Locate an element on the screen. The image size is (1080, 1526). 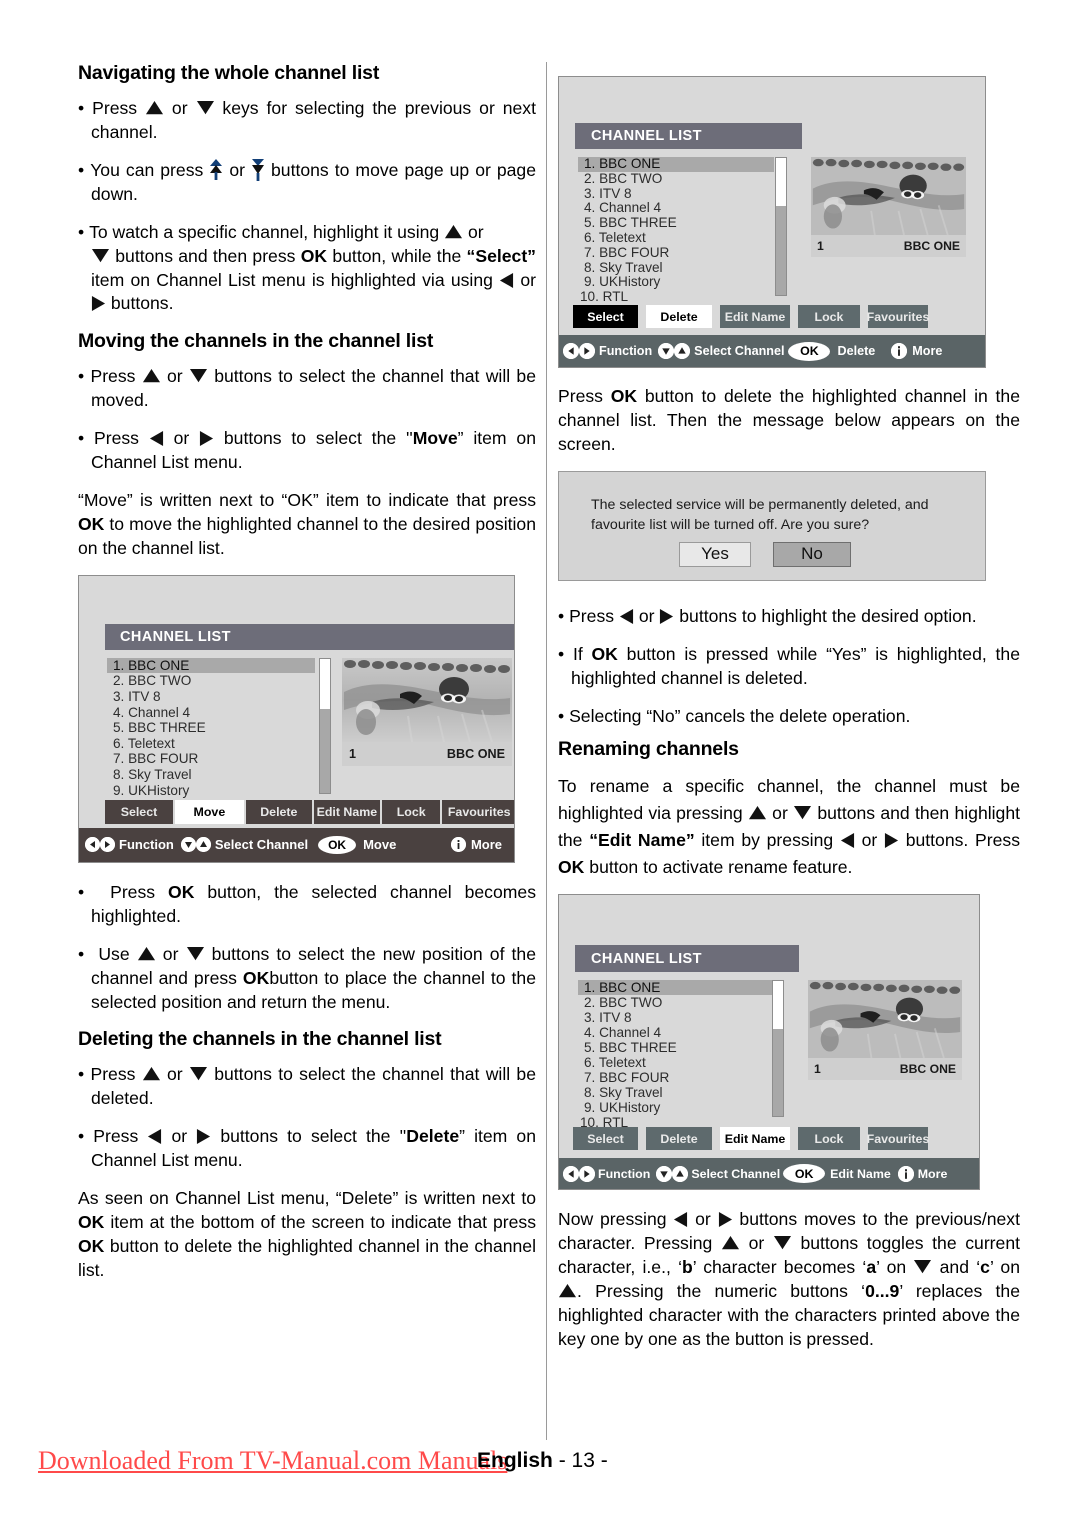
bullet-text-part: Press is located at coordinates (594, 615).